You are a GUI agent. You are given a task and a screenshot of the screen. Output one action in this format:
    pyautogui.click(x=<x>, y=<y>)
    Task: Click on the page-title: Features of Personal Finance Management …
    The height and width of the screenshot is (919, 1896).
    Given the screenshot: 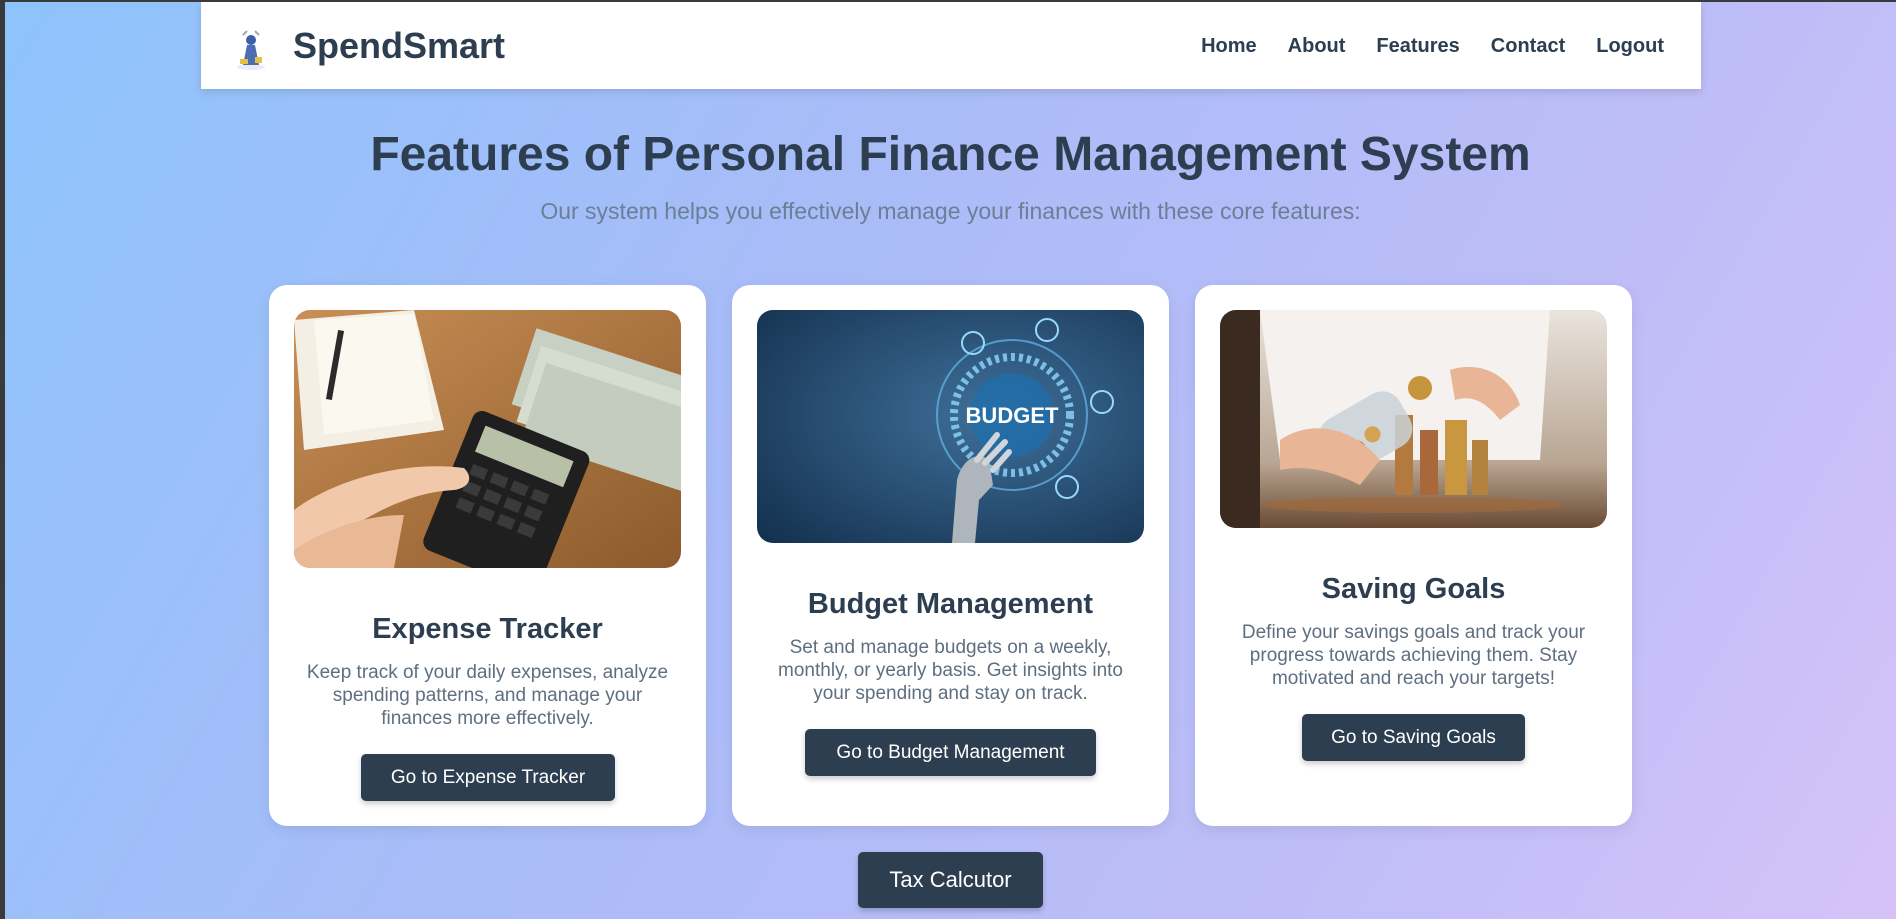 What is the action you would take?
    pyautogui.click(x=950, y=154)
    